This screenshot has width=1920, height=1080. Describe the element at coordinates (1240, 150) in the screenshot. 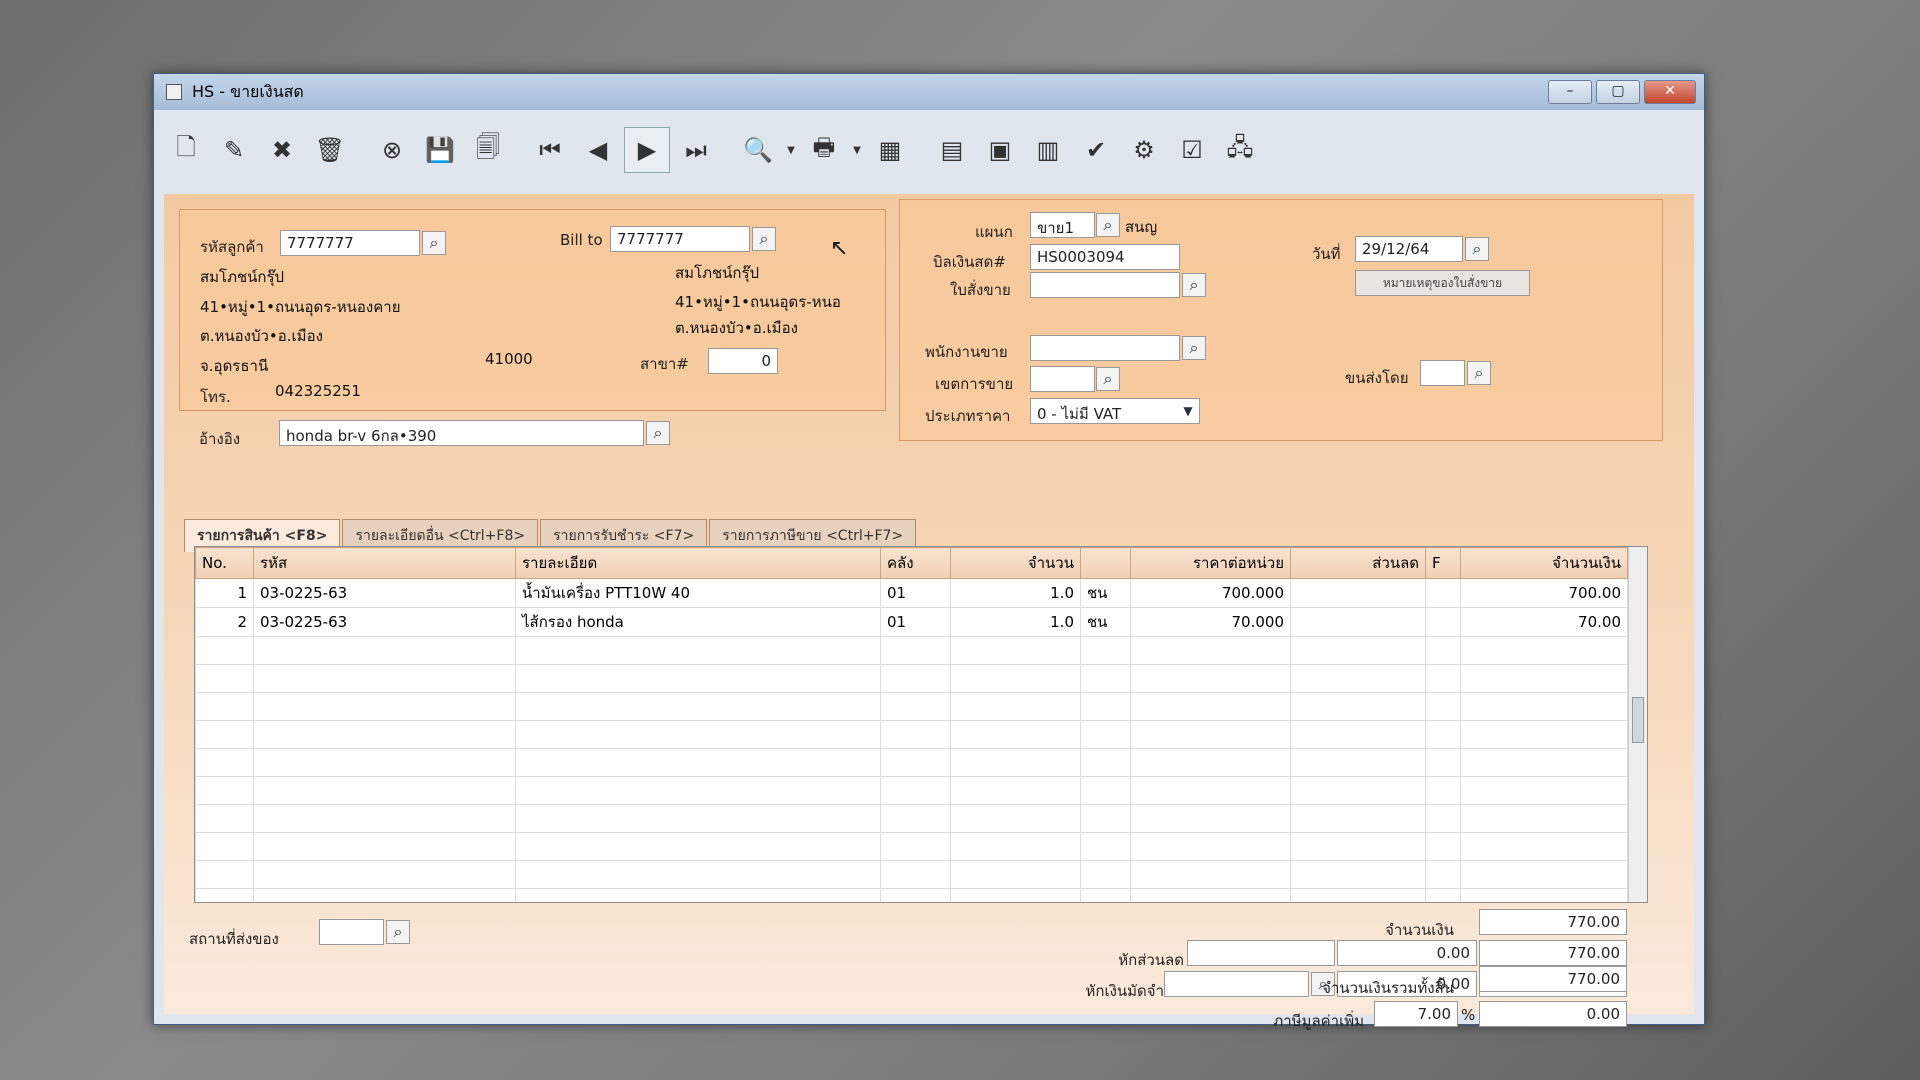

I see `network-icon: 🖧` at that location.